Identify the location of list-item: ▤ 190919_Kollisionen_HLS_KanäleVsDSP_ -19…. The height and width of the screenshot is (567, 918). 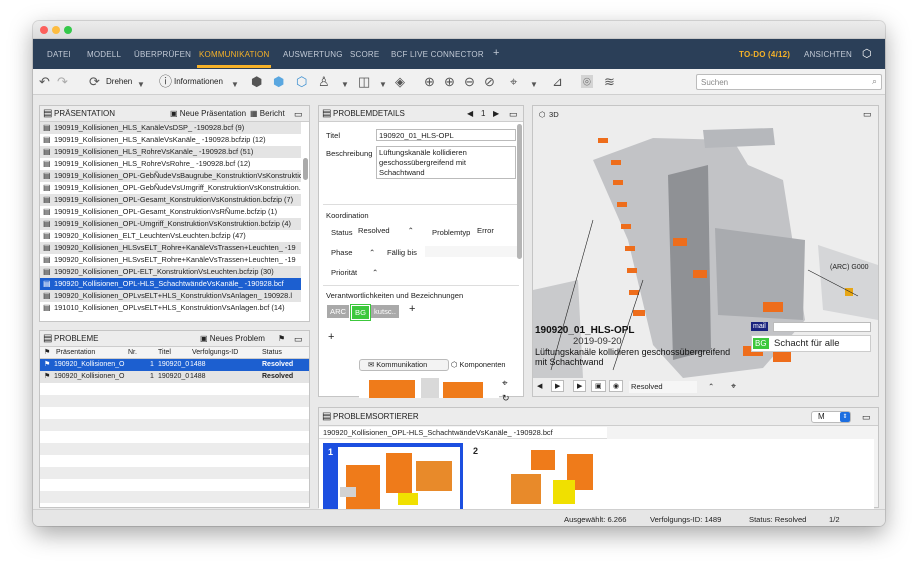
(170, 128).